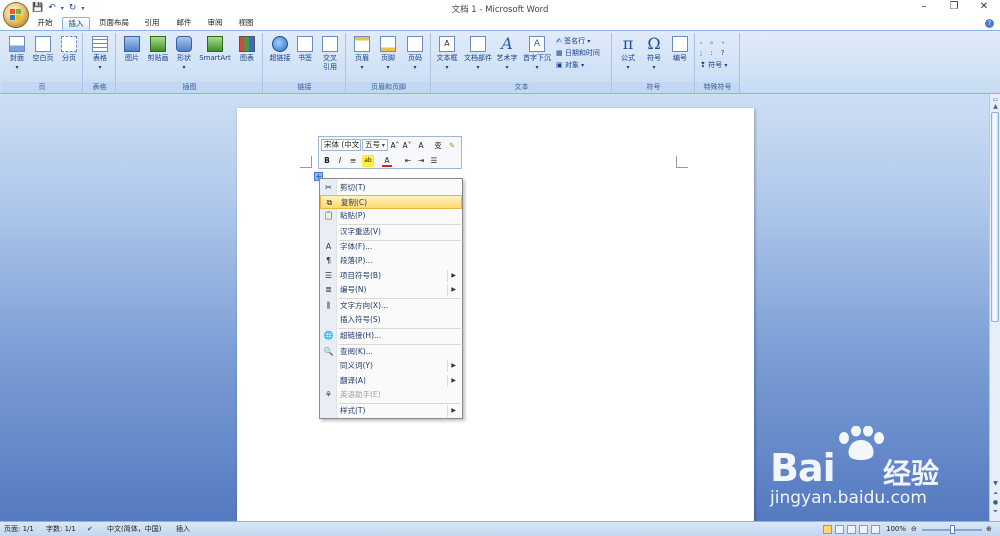 This screenshot has height=536, width=1000. What do you see at coordinates (995, 107) in the screenshot?
I see `scroll-up-icon: ▲` at bounding box center [995, 107].